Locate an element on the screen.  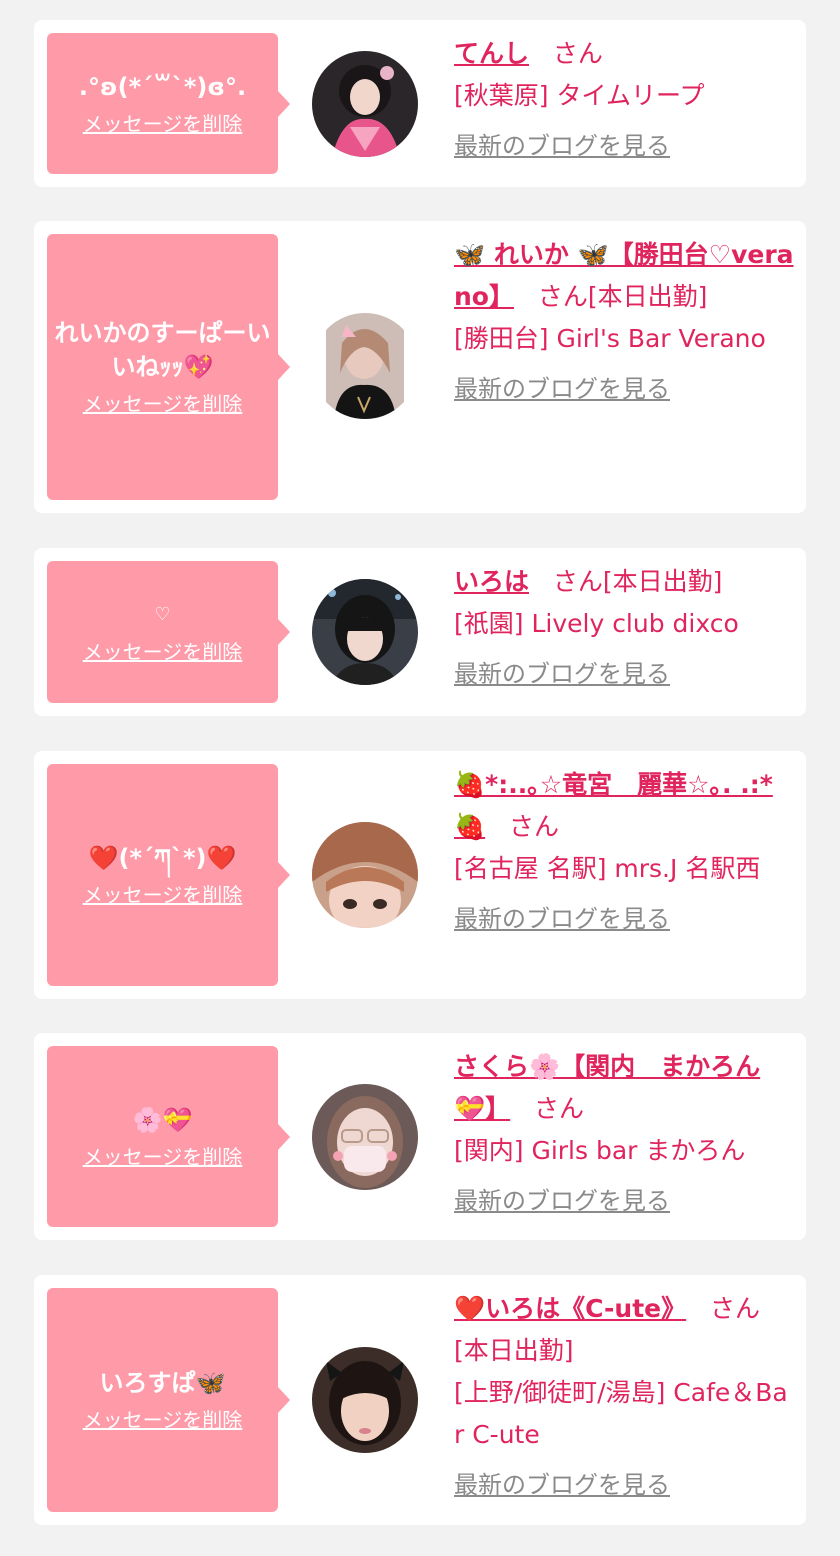
cast-name-line: 🍓*:..｡☆竜宮 麗華☆｡. .:*🍓 さん is located at coordinates (624, 806).